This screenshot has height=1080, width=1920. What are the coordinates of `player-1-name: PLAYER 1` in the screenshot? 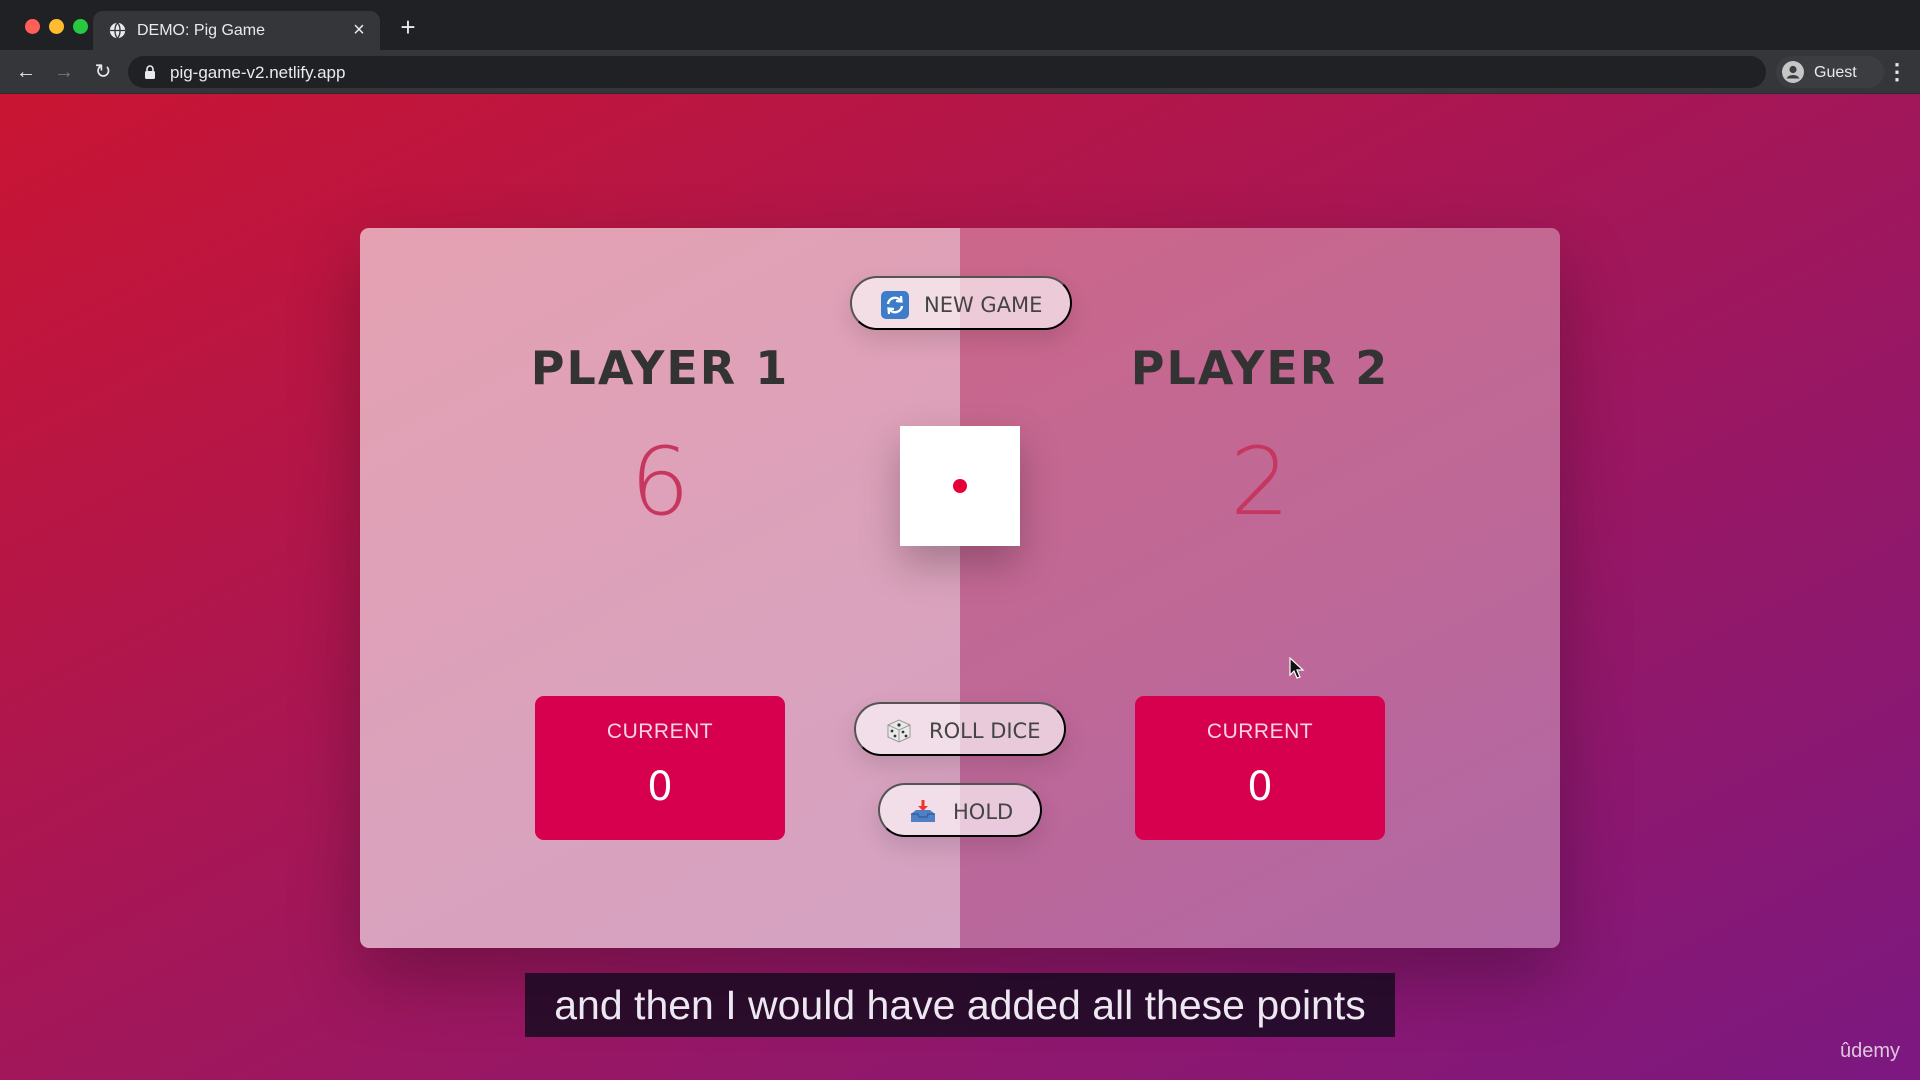 It's located at (660, 368).